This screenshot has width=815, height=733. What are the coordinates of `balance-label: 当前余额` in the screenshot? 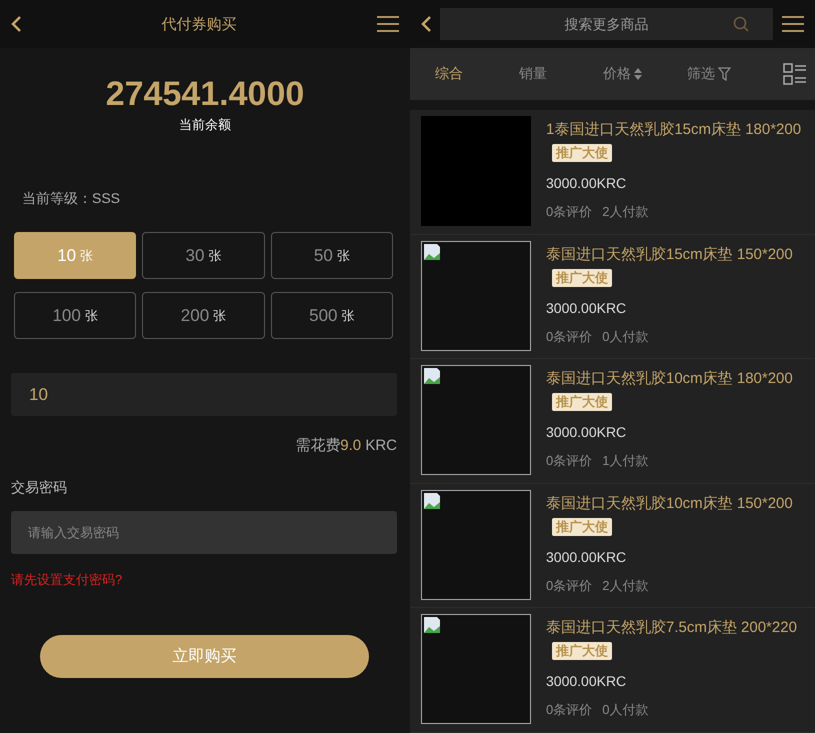 It's located at (205, 125).